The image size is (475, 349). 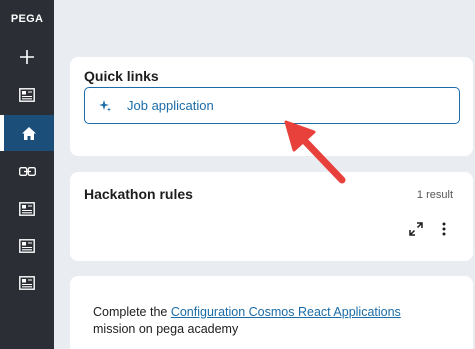 I want to click on configuration-cosmos-link: Configuration Cosmos React Applications, so click(x=286, y=312).